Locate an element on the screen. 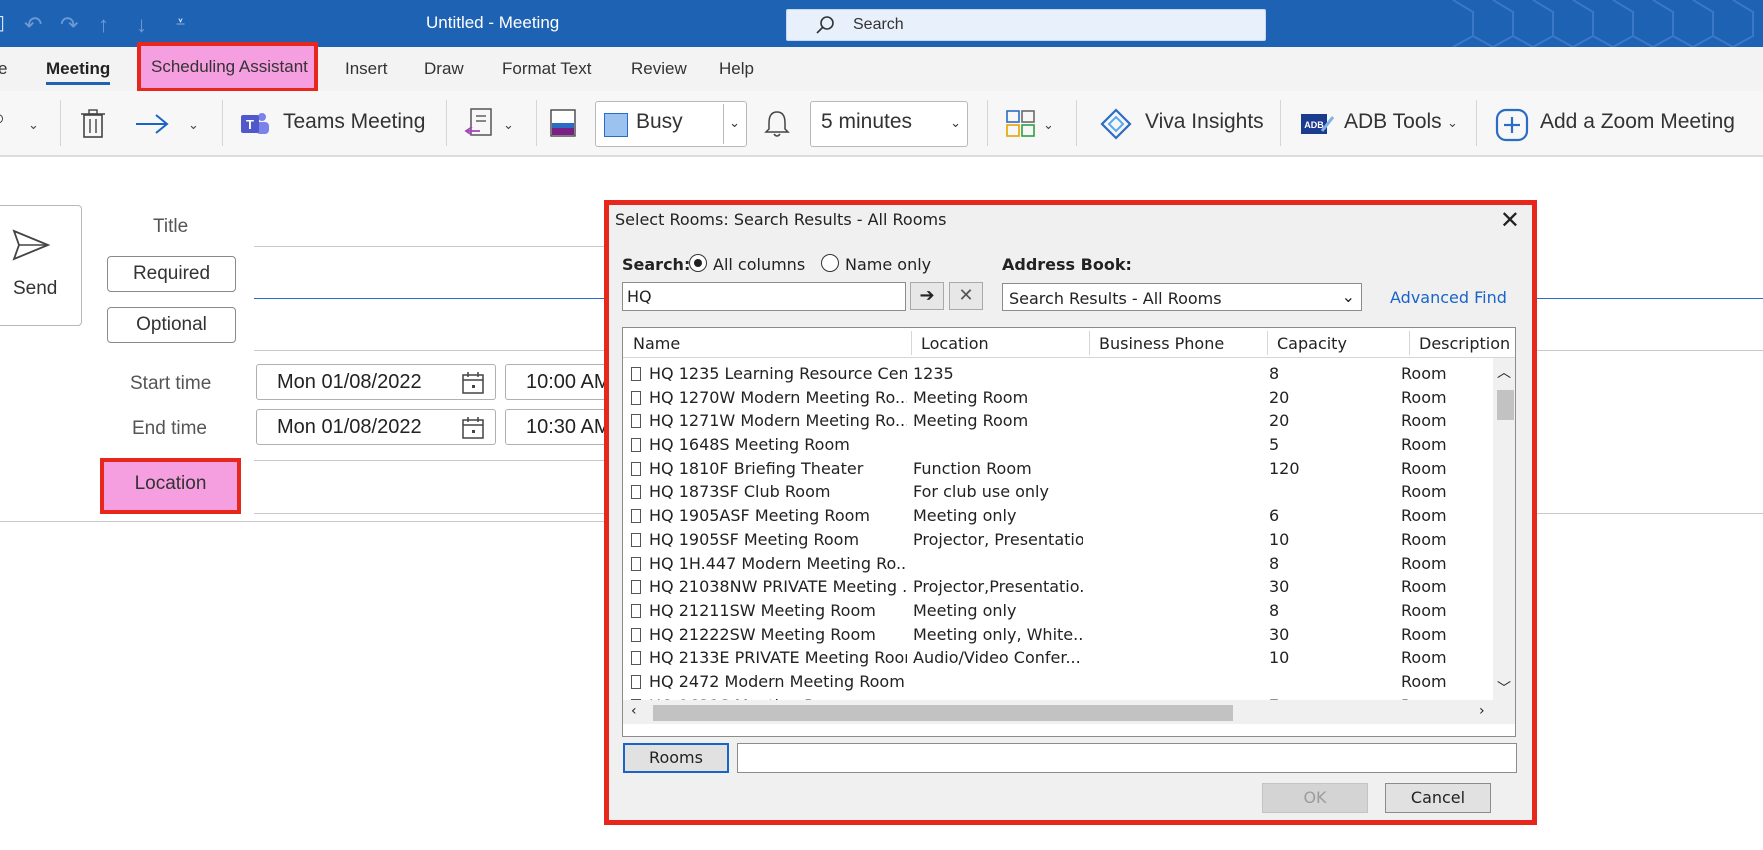  tab-file: e is located at coordinates (3, 69).